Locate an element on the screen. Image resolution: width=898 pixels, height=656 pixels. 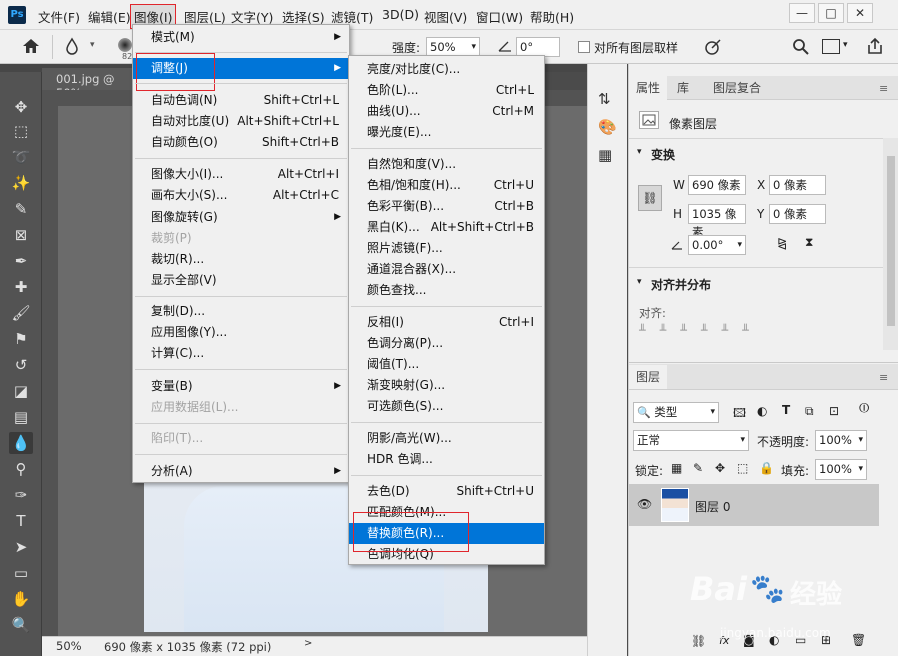
layer-row: 👁 图层 0 is located at coordinates (754, 505).